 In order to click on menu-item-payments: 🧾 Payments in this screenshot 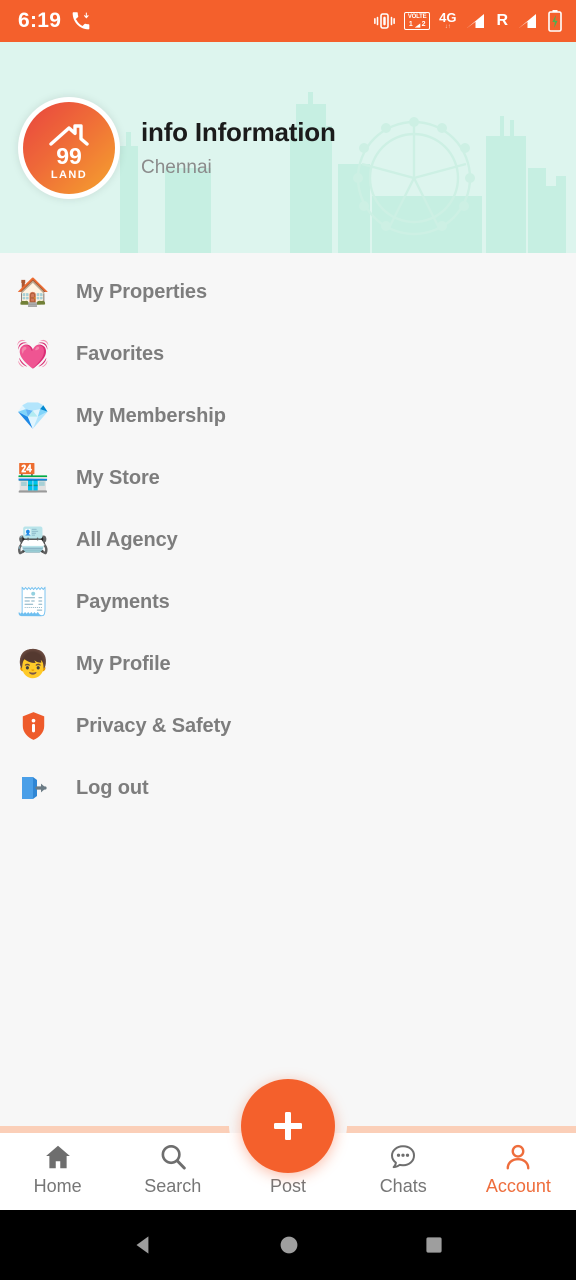, I will do `click(288, 602)`.